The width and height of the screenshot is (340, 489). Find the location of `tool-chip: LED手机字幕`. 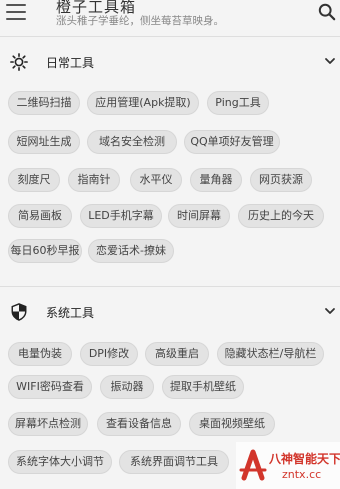

tool-chip: LED手机字幕 is located at coordinates (121, 216).